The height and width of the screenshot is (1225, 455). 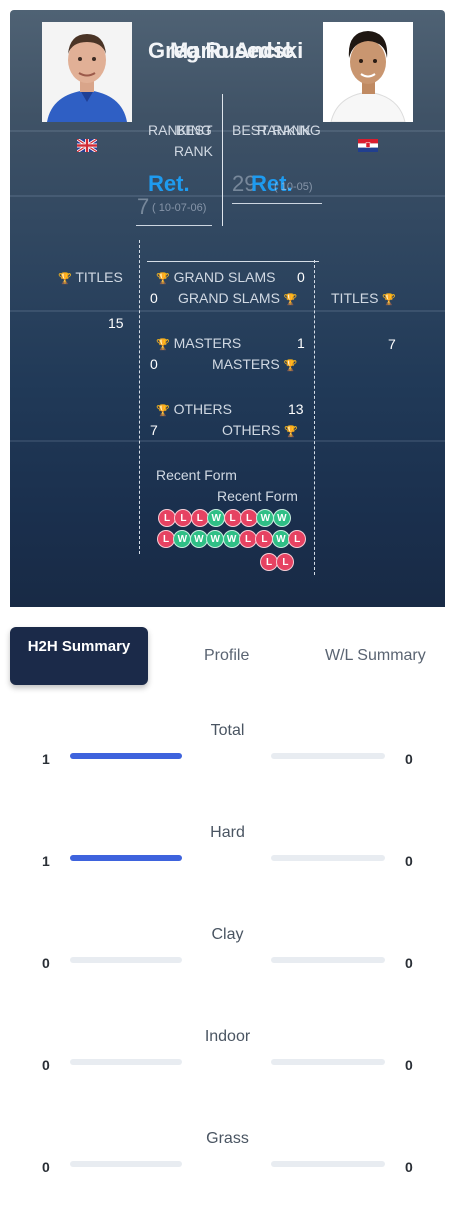 I want to click on h2h-category-label: Total, so click(x=227, y=730).